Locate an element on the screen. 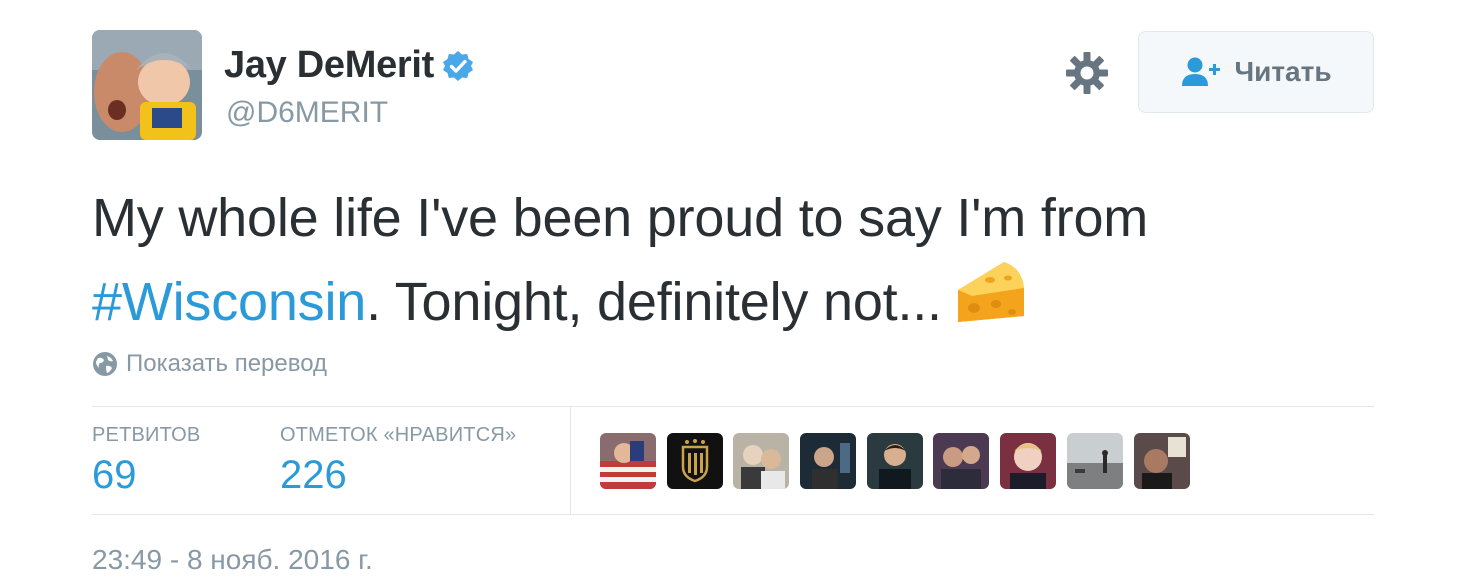 This screenshot has height=588, width=1460. stats-top-divider is located at coordinates (733, 406).